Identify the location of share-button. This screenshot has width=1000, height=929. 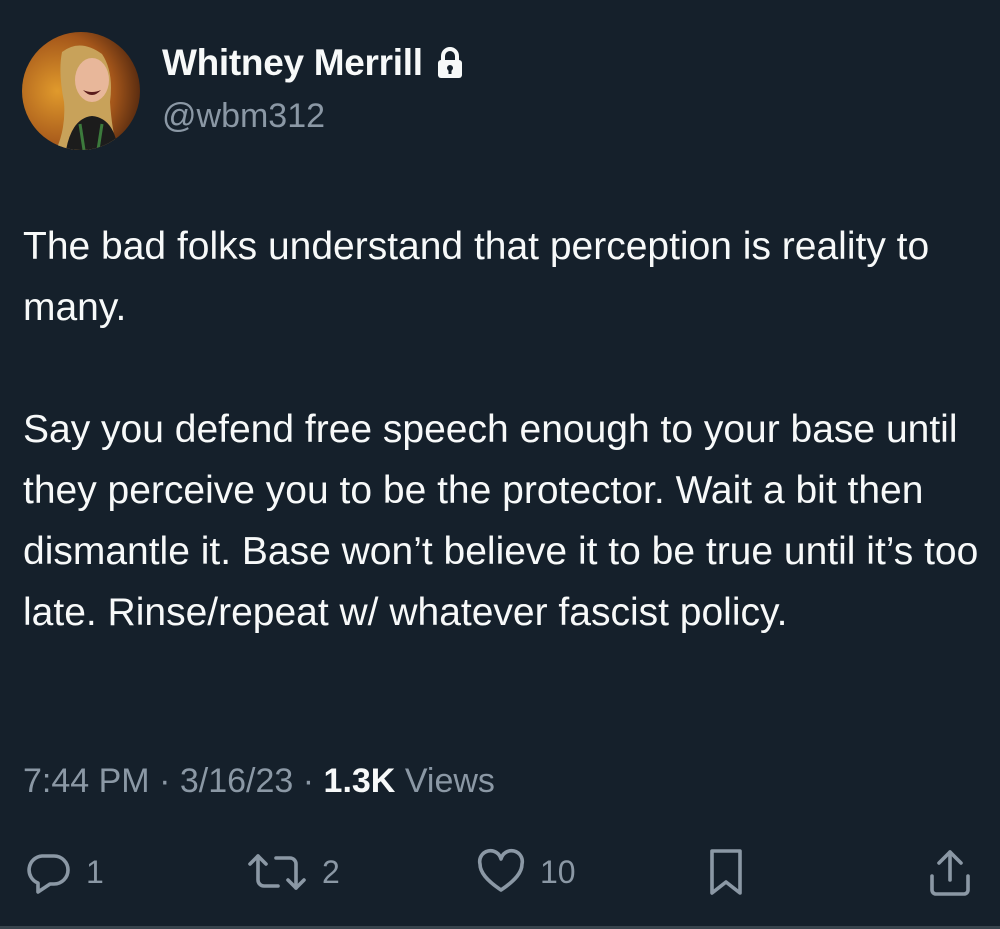
(950, 872).